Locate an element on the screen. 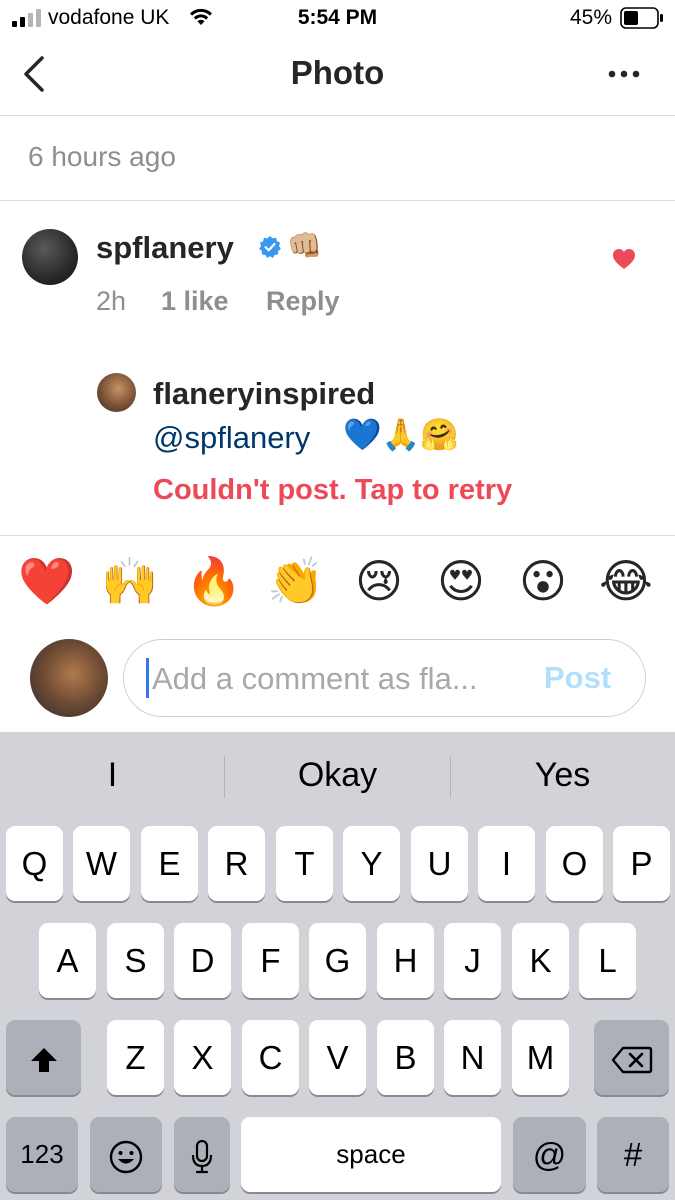 Image resolution: width=675 pixels, height=1200 pixels. key-c: C is located at coordinates (270, 1057).